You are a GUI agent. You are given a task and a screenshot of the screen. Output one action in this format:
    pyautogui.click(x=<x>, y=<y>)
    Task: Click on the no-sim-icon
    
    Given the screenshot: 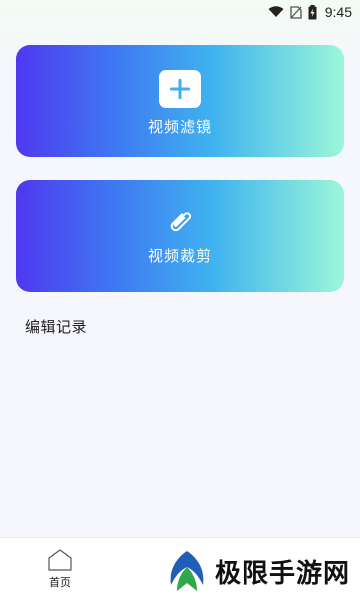 What is the action you would take?
    pyautogui.click(x=296, y=12)
    